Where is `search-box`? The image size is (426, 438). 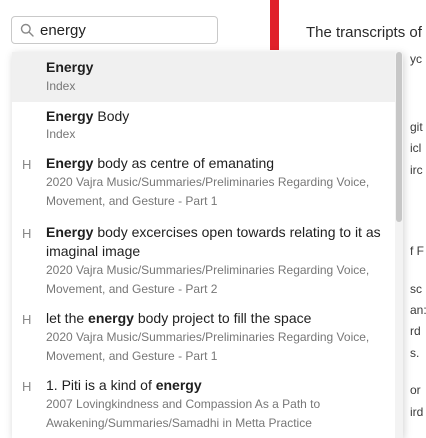 search-box is located at coordinates (114, 30).